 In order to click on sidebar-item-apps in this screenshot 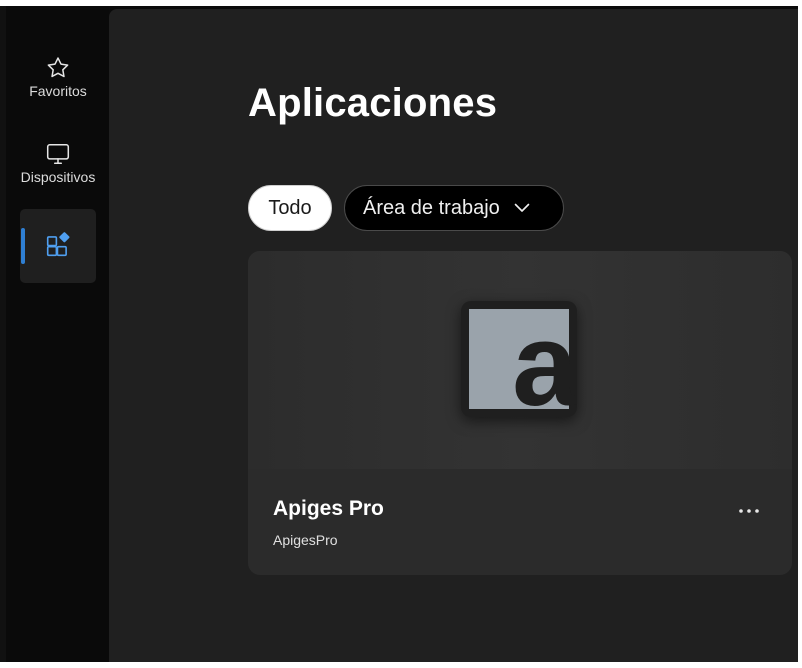, I will do `click(58, 246)`.